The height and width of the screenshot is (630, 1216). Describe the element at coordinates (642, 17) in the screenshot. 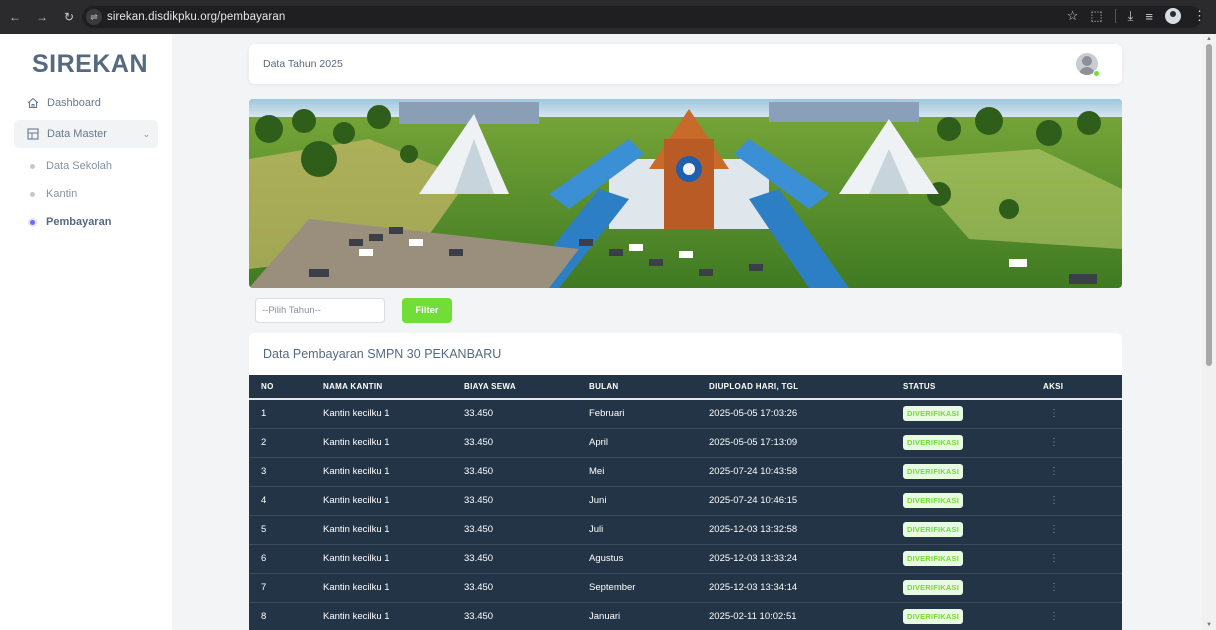

I see `address-bar: ⇌ sirekan.disdikpku.org/pembayaran` at that location.